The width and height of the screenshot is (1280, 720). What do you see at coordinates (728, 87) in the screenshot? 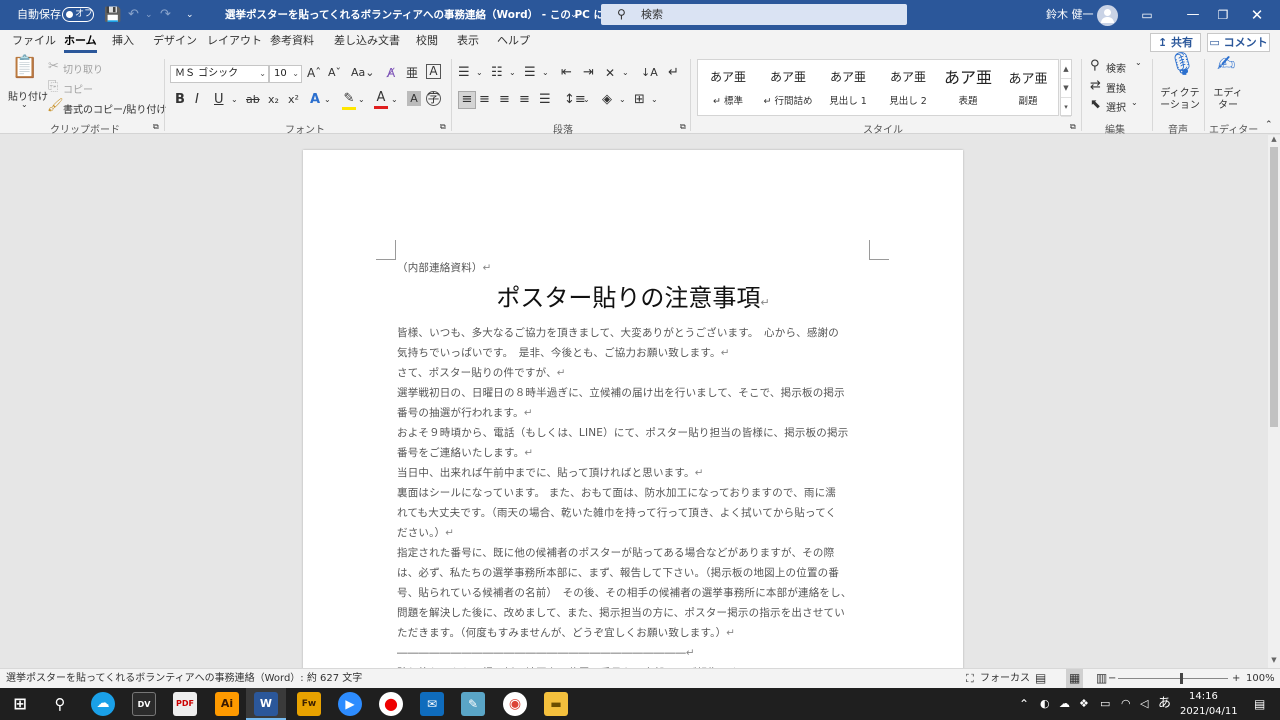
I see `style-normal: あア亜 ↵ 標準` at bounding box center [728, 87].